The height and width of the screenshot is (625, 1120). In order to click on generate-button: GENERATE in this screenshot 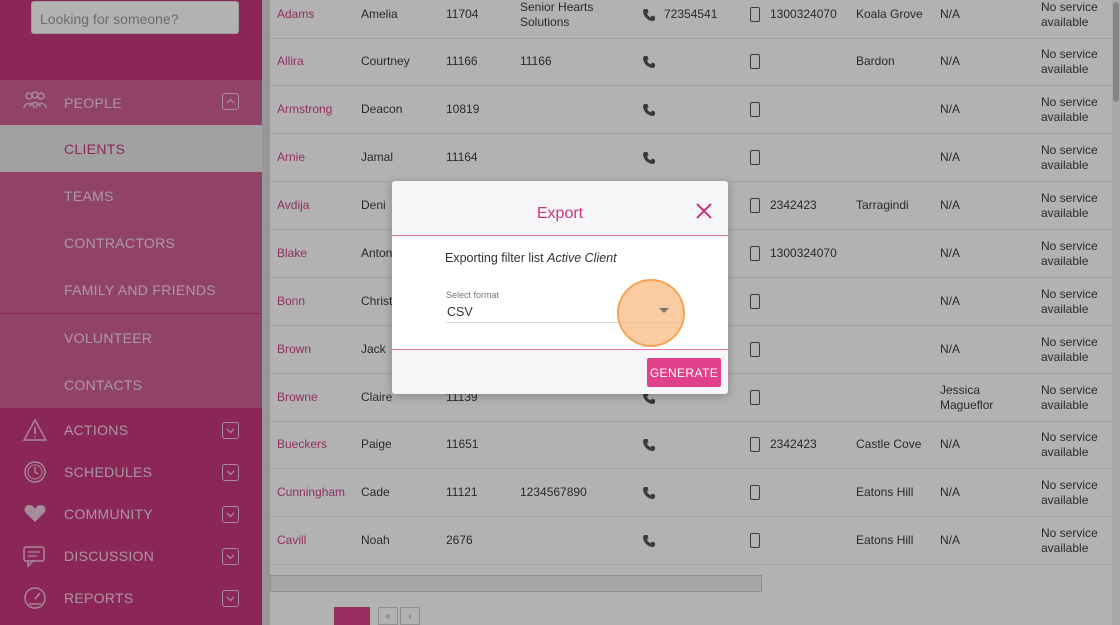, I will do `click(684, 372)`.